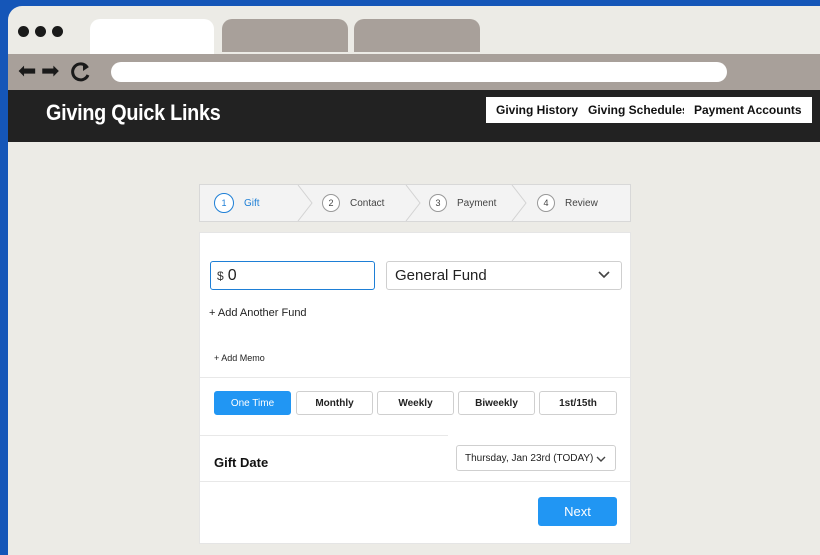 This screenshot has height=555, width=820. I want to click on step-label: Gift, so click(252, 203).